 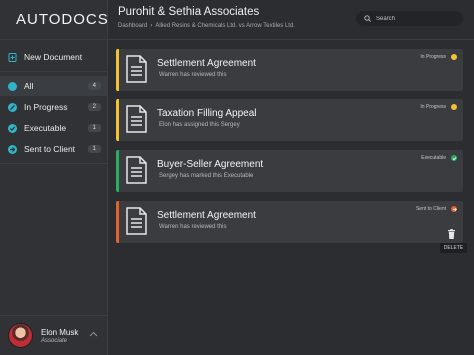 I want to click on trash-icon, so click(x=451, y=234).